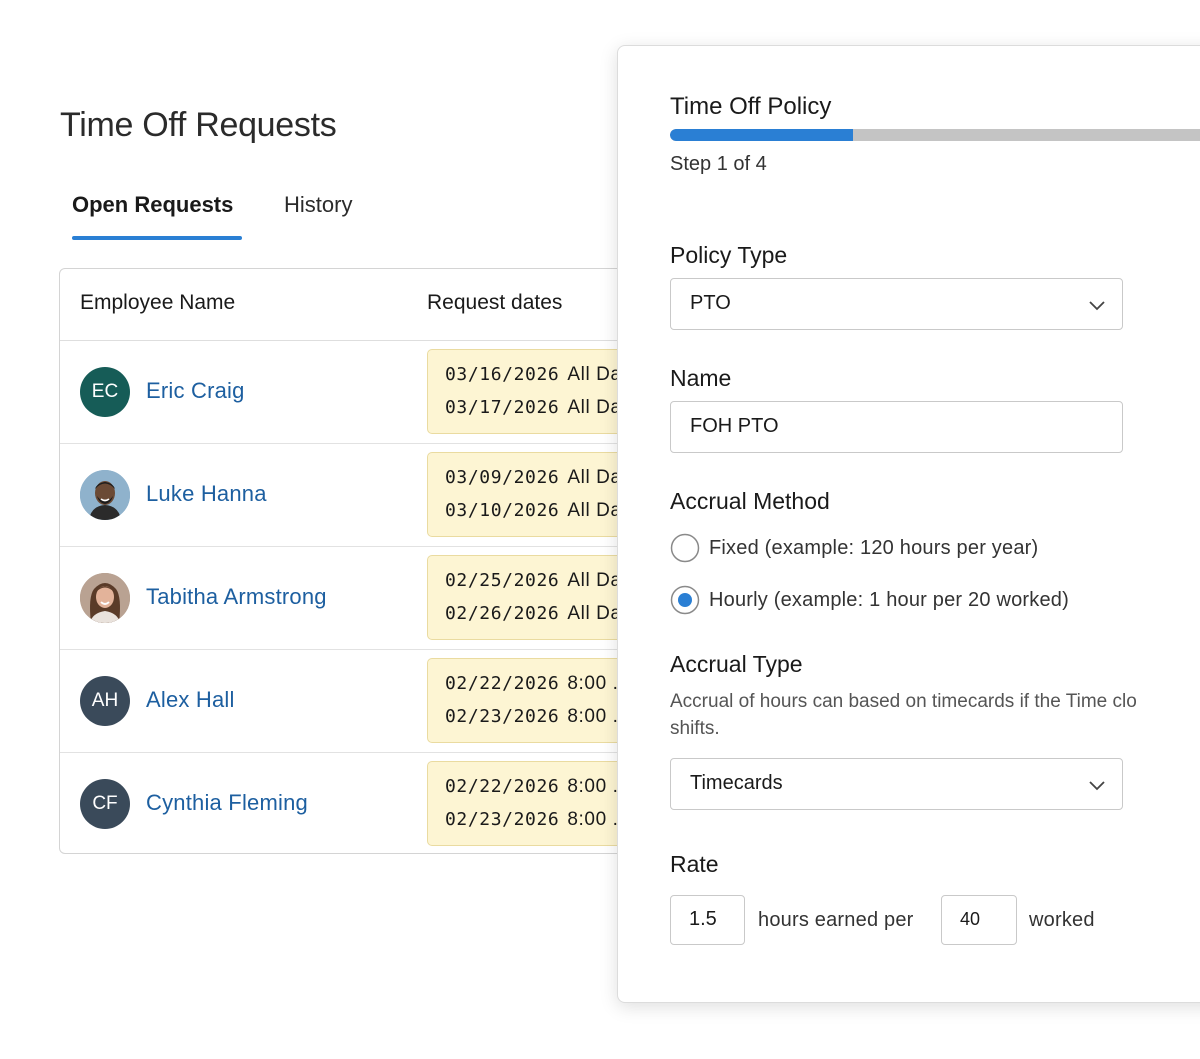  I want to click on request-date-line: 03/16/2026 All Da, so click(533, 375).